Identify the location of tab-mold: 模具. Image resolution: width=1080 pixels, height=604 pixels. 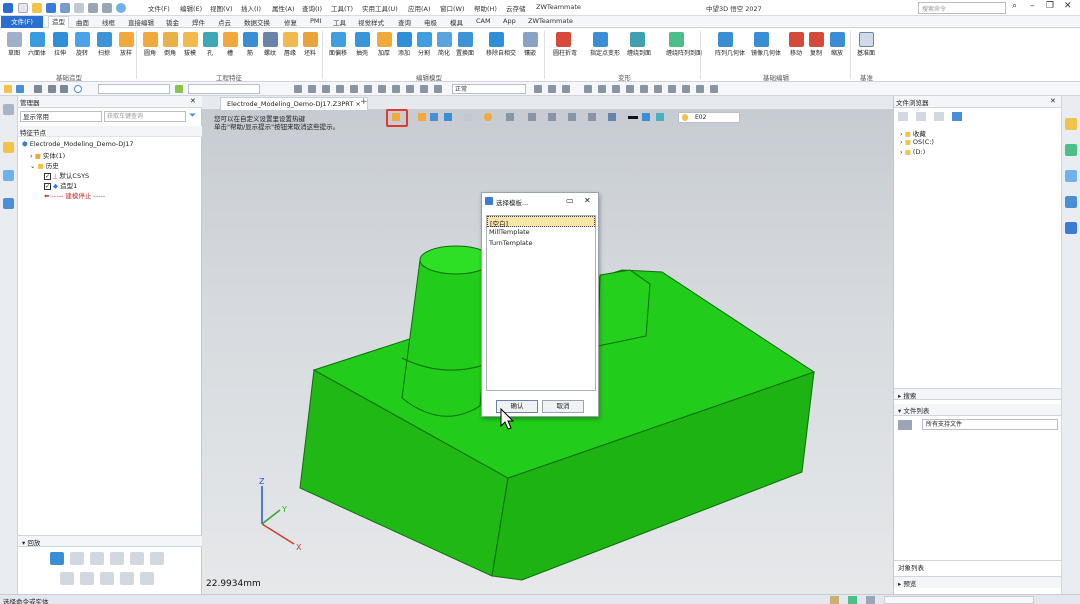
(456, 22).